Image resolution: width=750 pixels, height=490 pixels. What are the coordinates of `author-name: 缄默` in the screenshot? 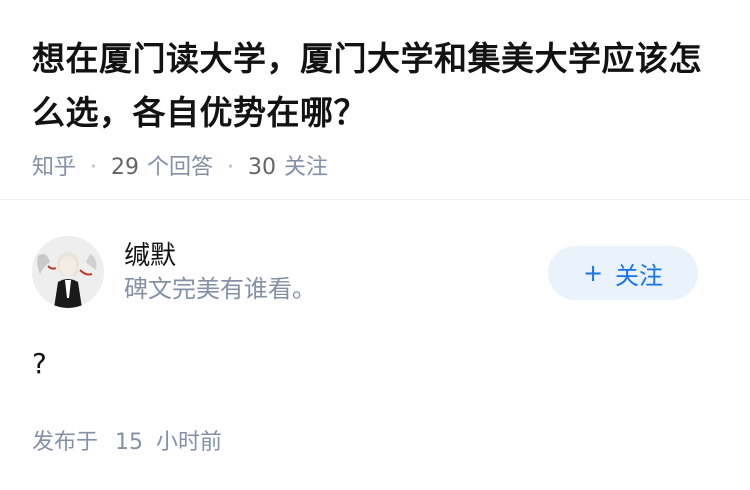 It's located at (220, 256).